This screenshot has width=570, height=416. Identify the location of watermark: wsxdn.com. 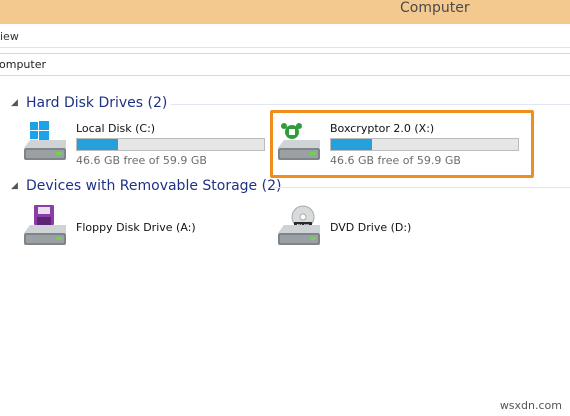
(530, 405).